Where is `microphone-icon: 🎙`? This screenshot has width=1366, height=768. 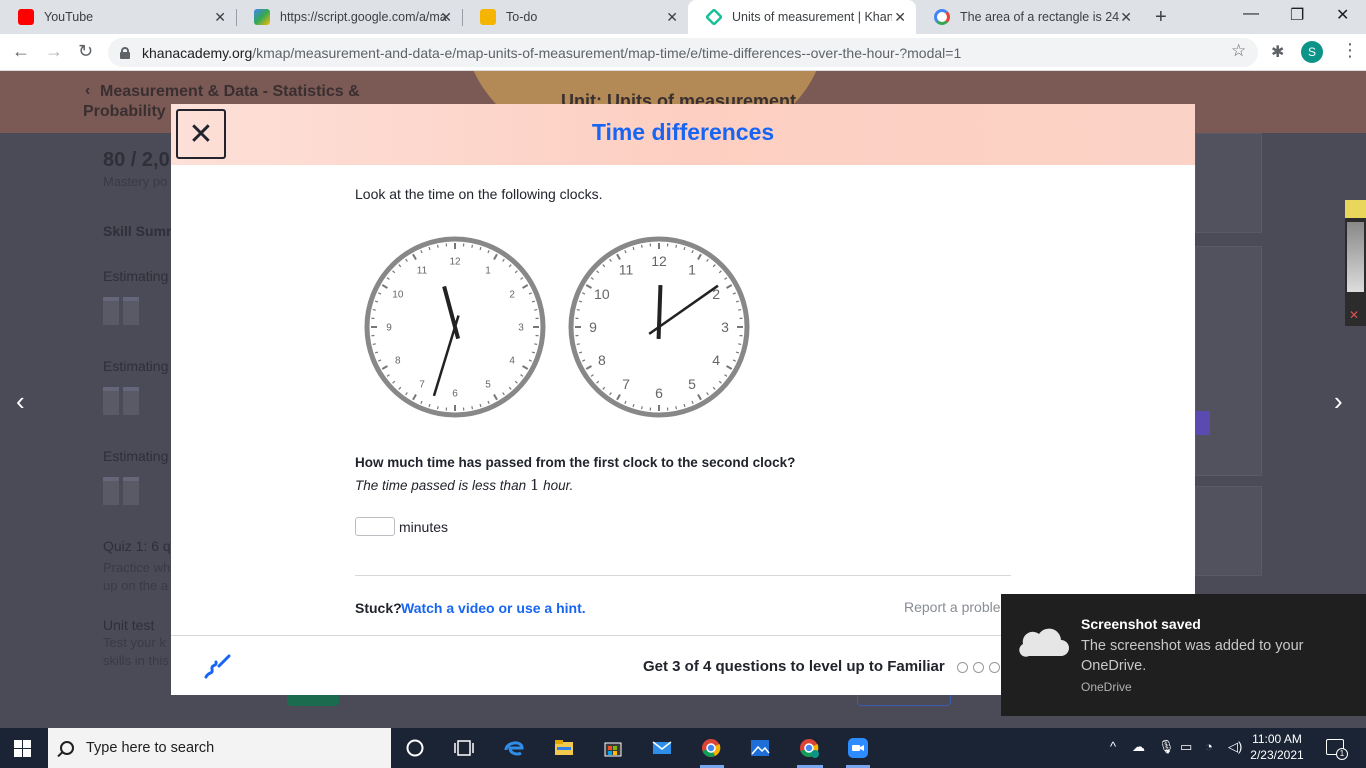
microphone-icon: 🎙 is located at coordinates (1166, 747).